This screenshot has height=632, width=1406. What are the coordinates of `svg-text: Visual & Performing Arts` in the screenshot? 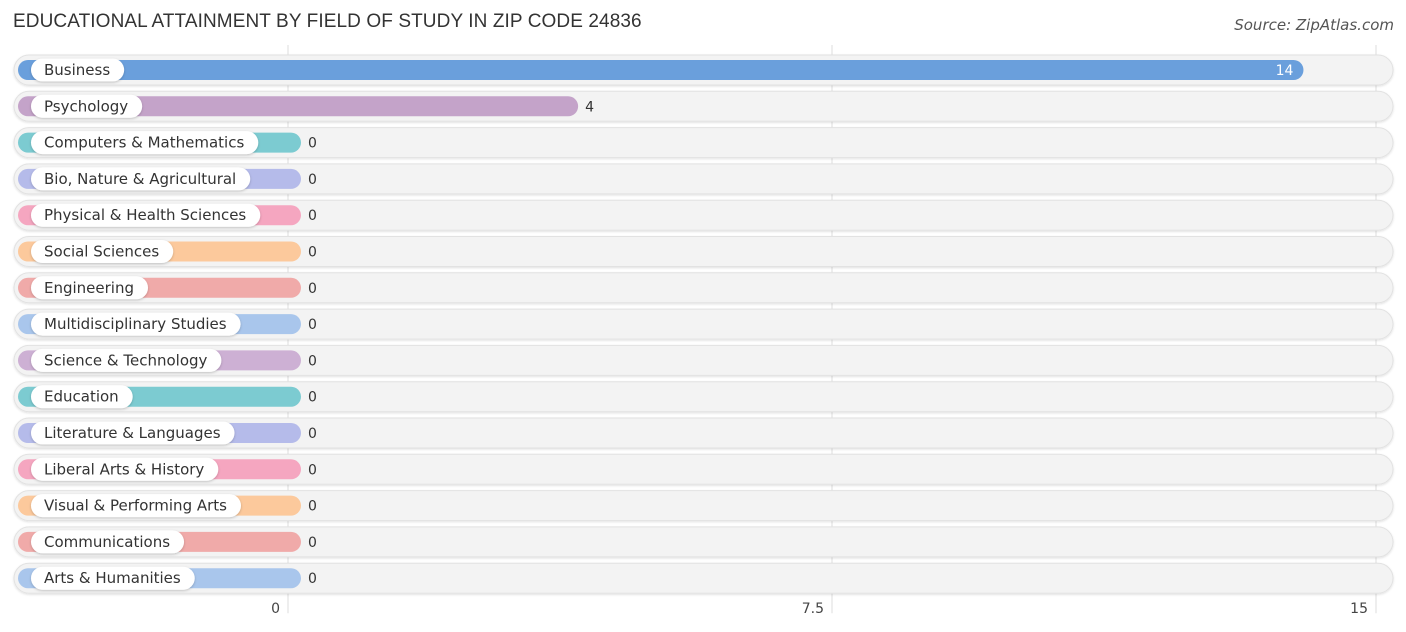 It's located at (135, 506).